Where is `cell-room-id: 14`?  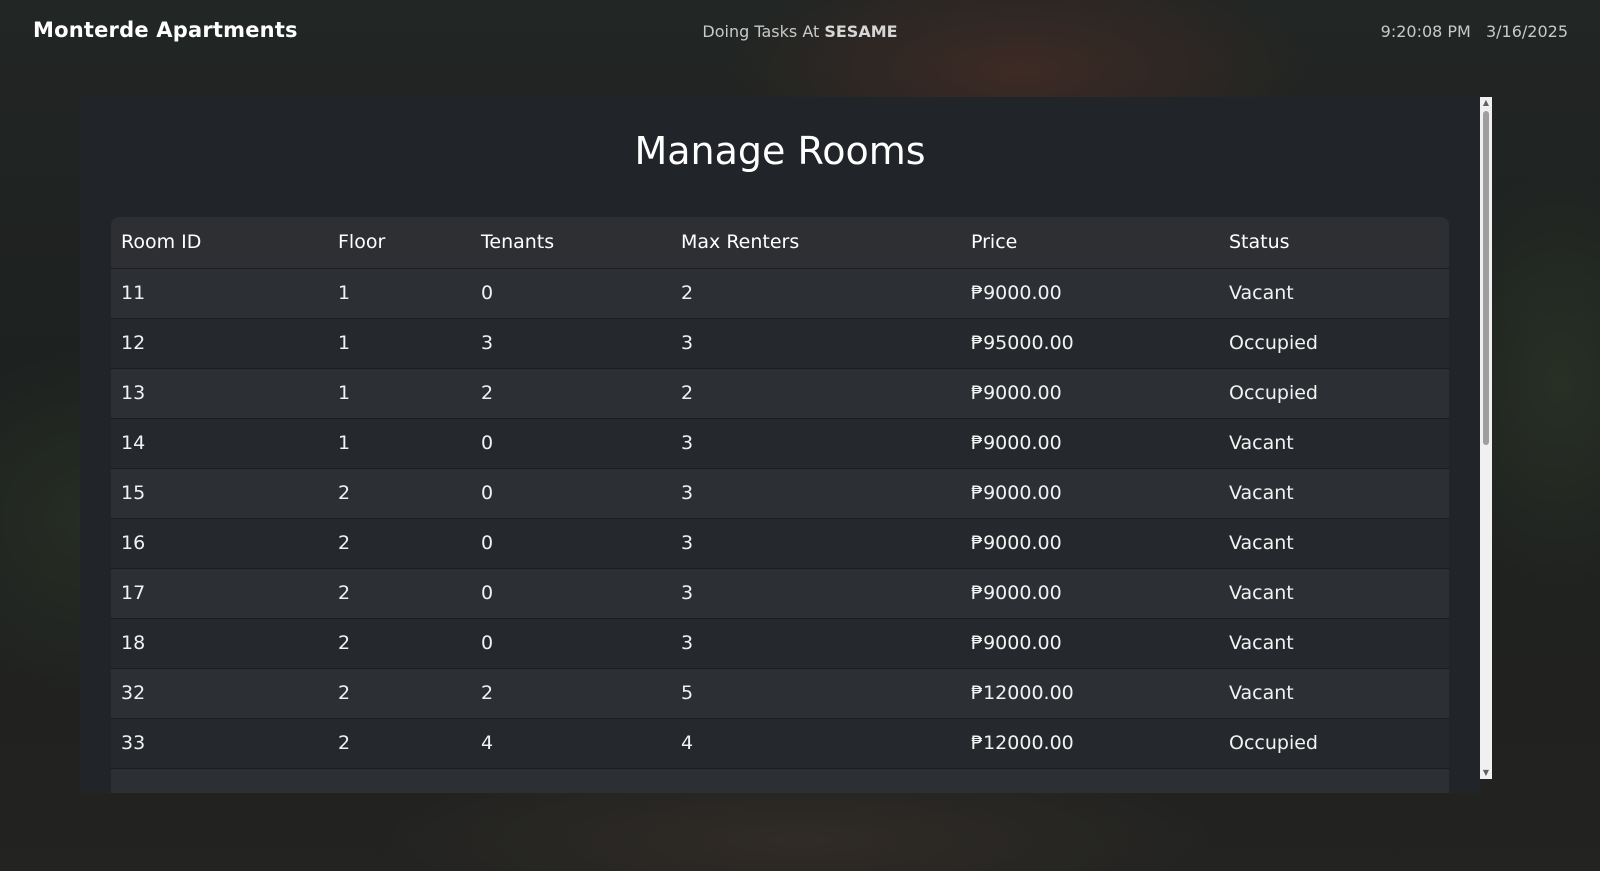 cell-room-id: 14 is located at coordinates (219, 442).